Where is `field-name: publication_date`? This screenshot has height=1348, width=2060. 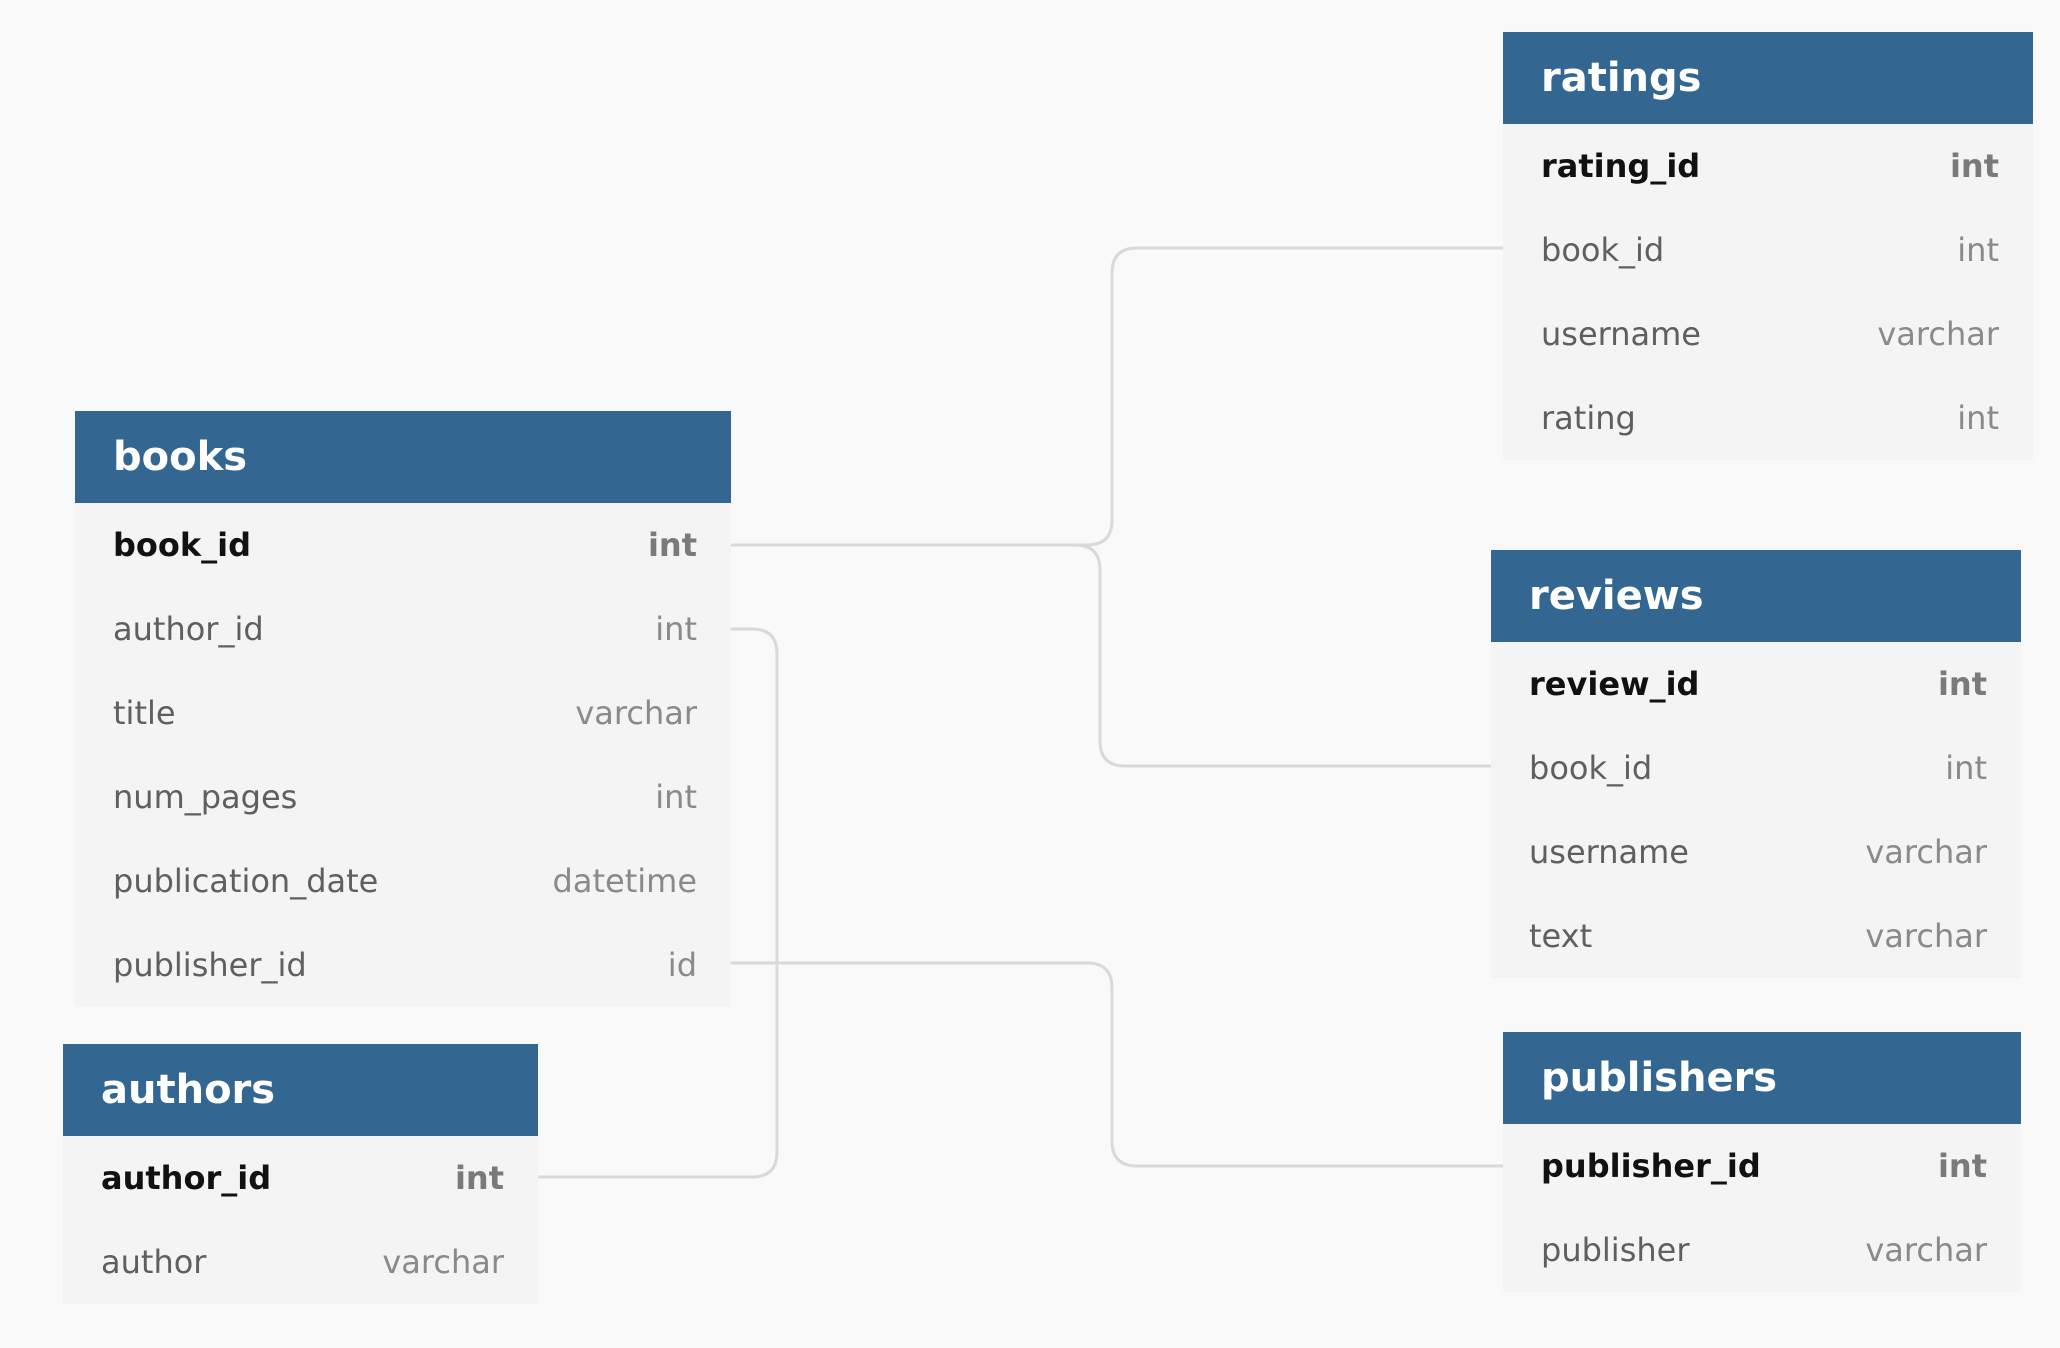
field-name: publication_date is located at coordinates (246, 881).